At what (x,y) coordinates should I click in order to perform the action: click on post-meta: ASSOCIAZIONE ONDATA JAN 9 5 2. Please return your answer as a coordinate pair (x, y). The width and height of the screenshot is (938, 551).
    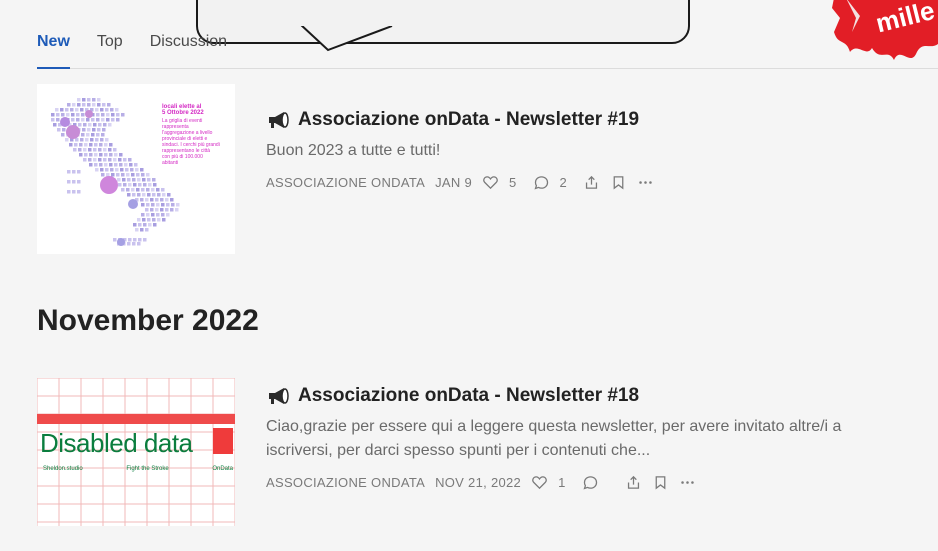
    Looking at the image, I should click on (591, 182).